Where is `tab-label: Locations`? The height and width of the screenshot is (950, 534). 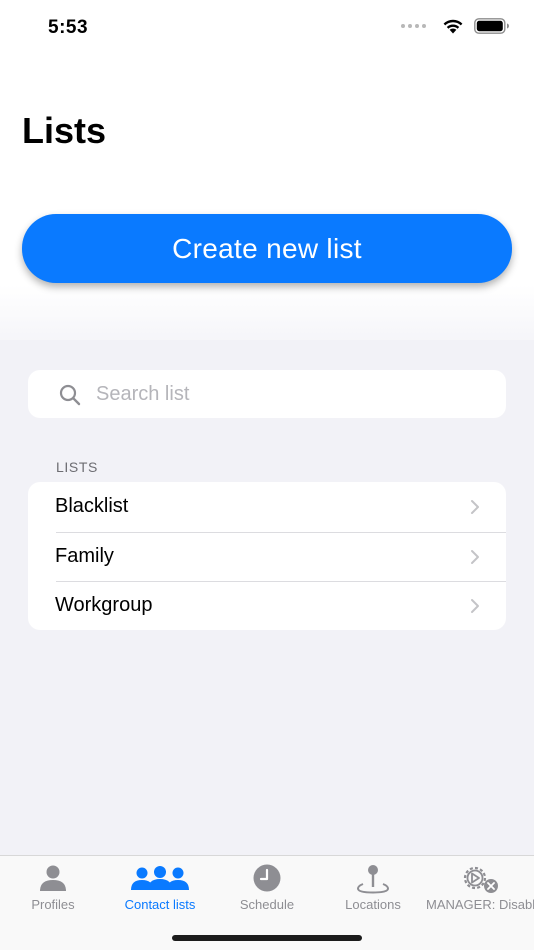 tab-label: Locations is located at coordinates (373, 904).